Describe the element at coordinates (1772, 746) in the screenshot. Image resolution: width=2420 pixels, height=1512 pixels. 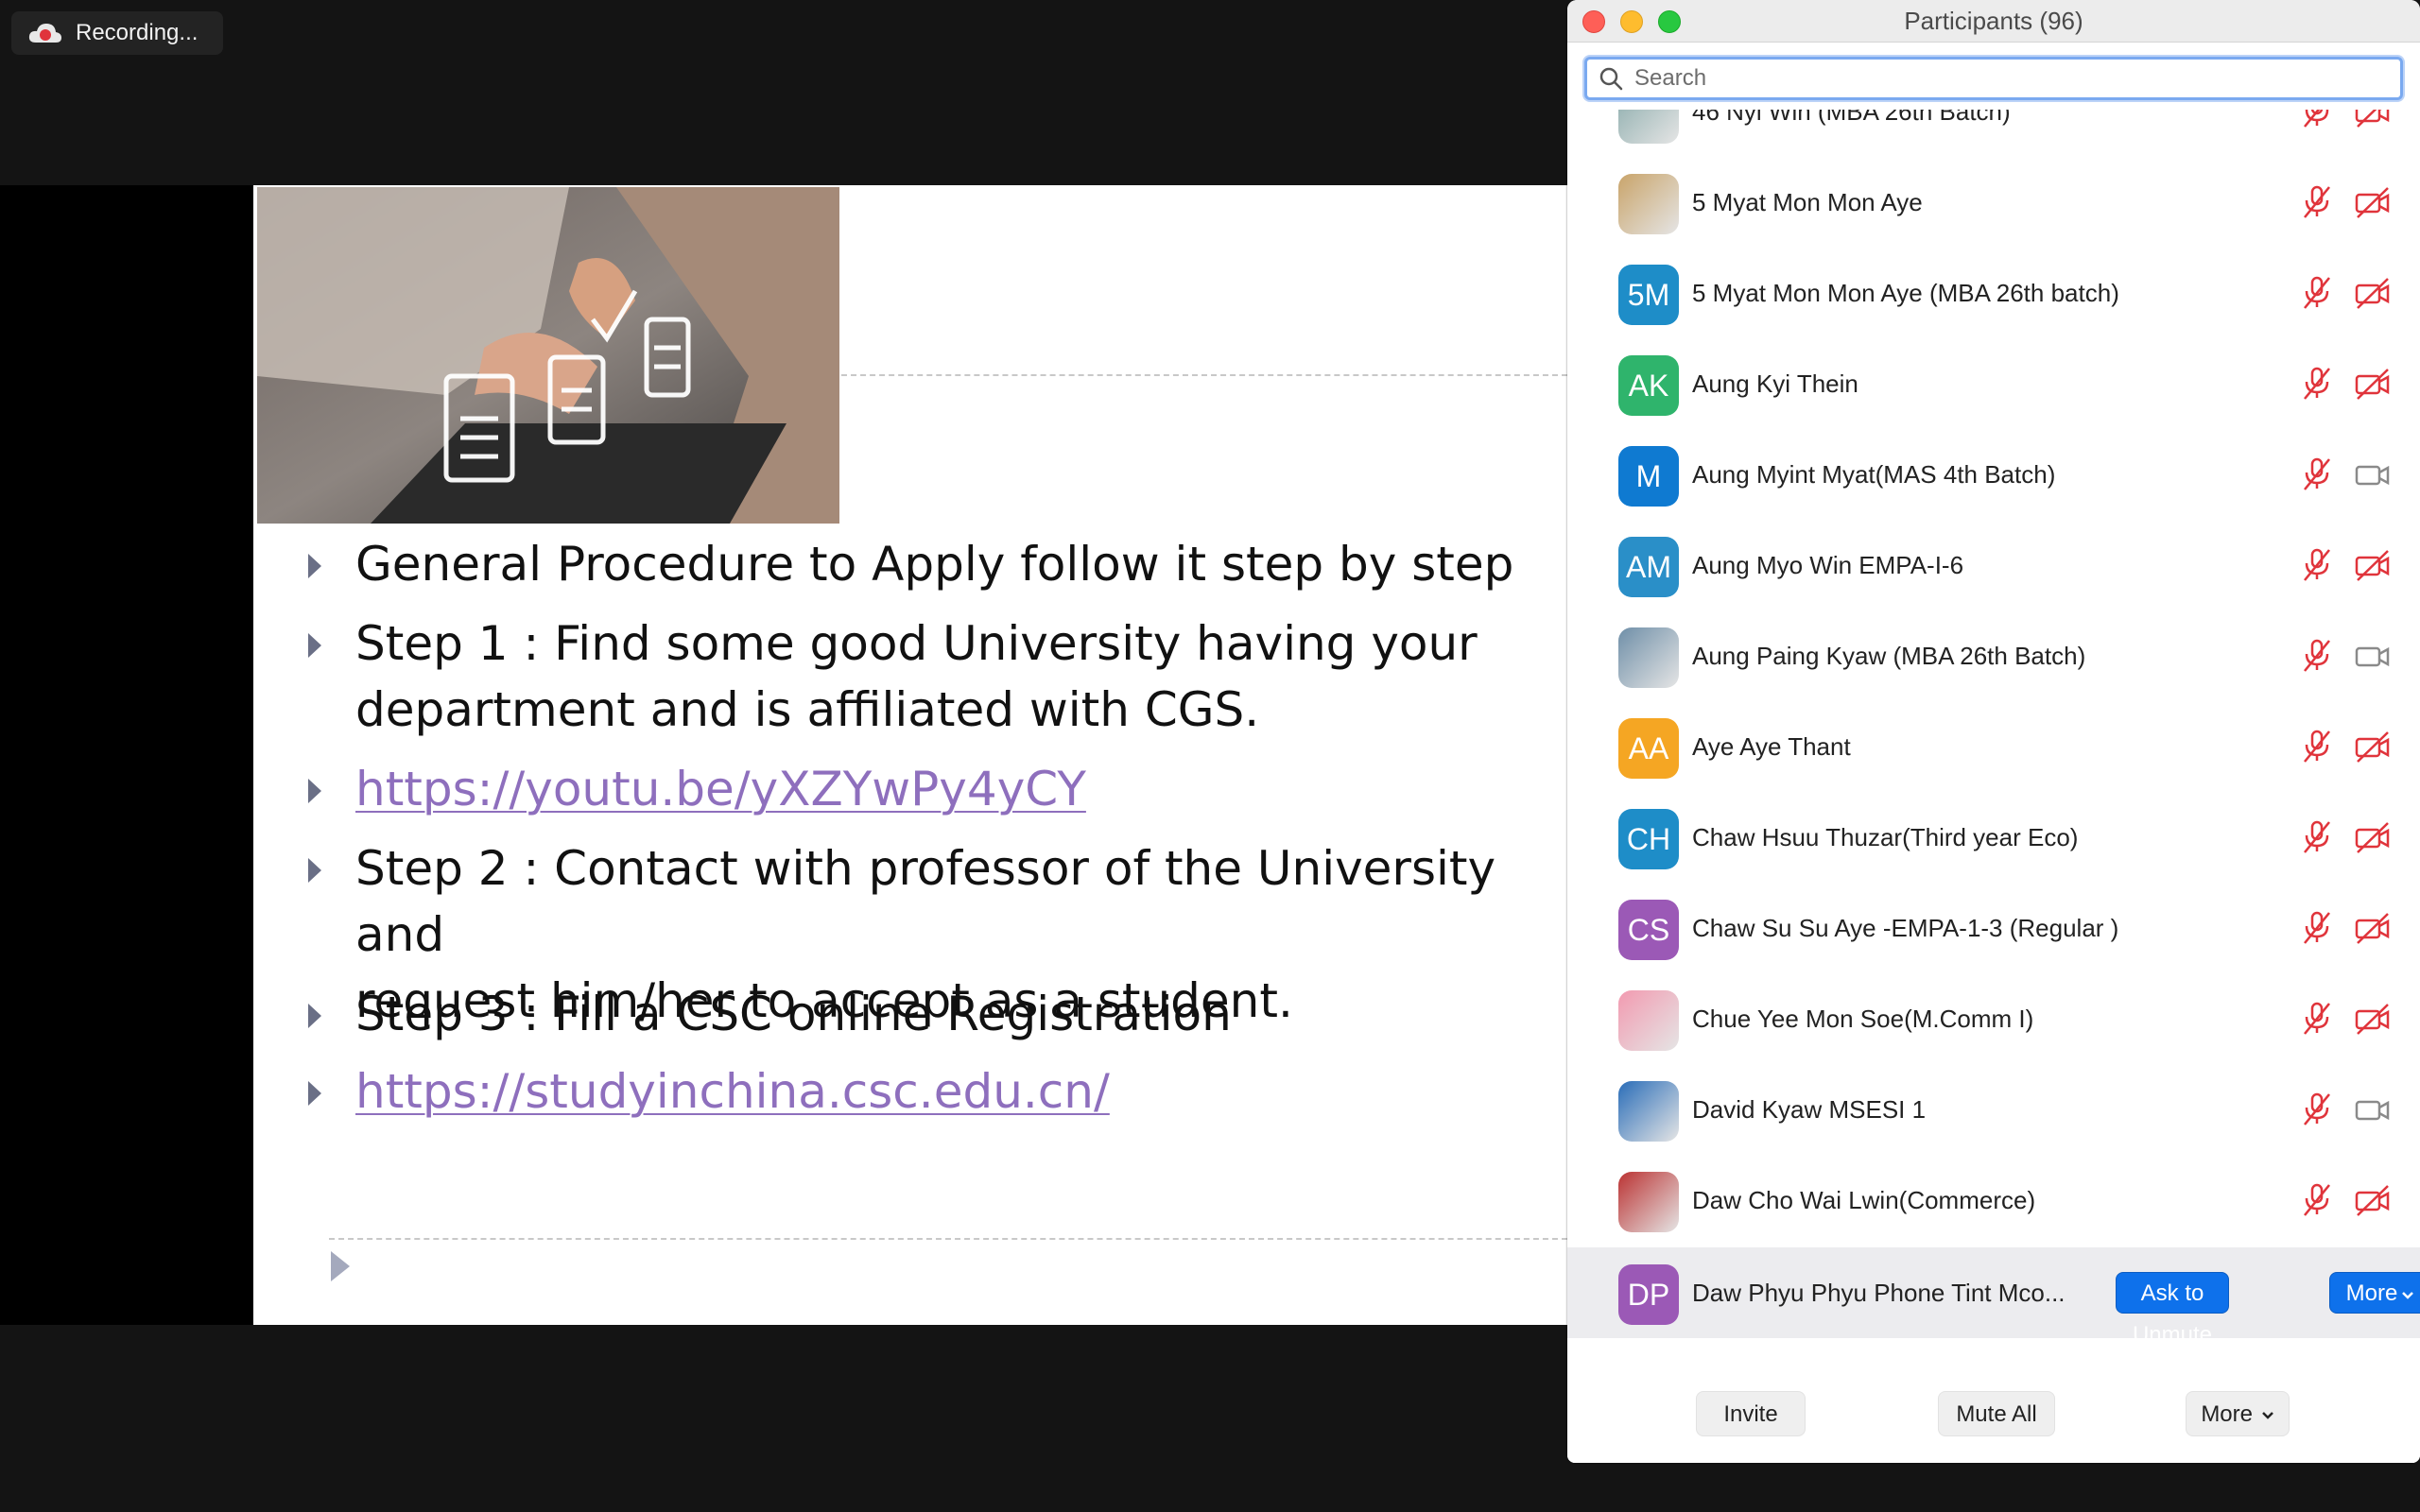
I see `participant-name: Aye Aye Thant` at that location.